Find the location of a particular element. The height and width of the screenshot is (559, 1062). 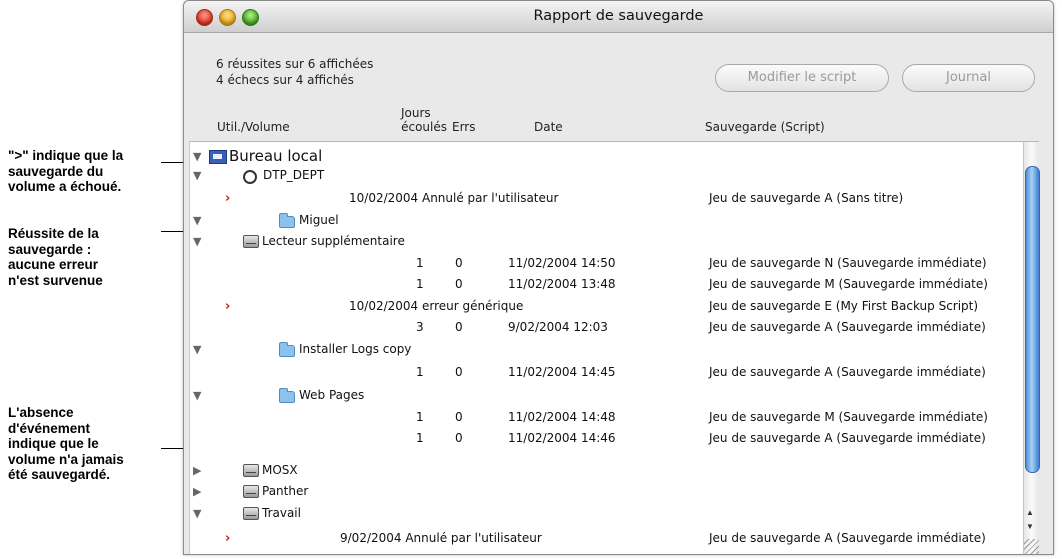

callout-line: Réussite de la is located at coordinates (53, 233).